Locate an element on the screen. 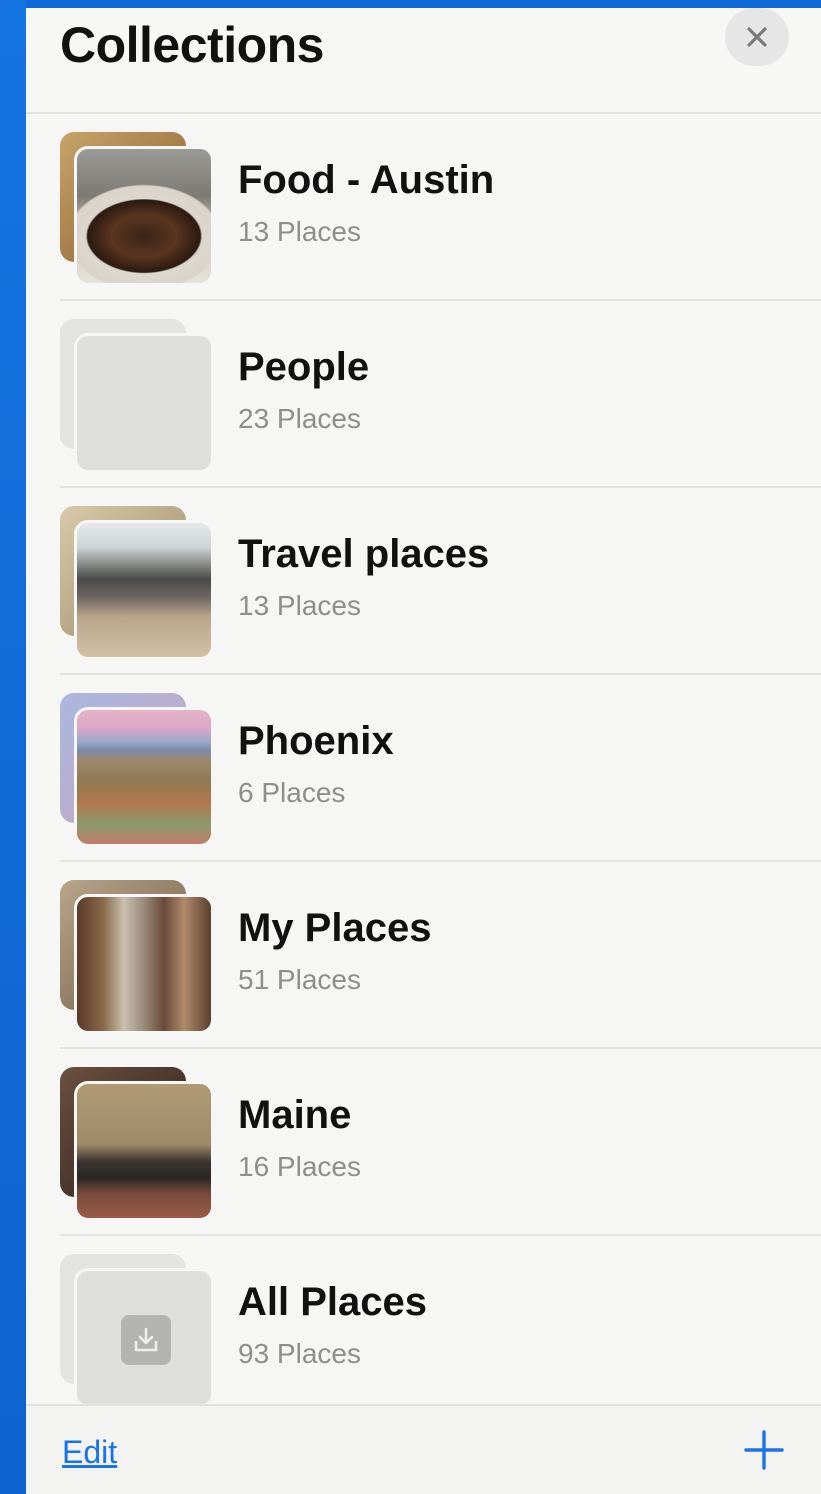 This screenshot has width=821, height=1494. collection-count: 51 Places is located at coordinates (299, 979).